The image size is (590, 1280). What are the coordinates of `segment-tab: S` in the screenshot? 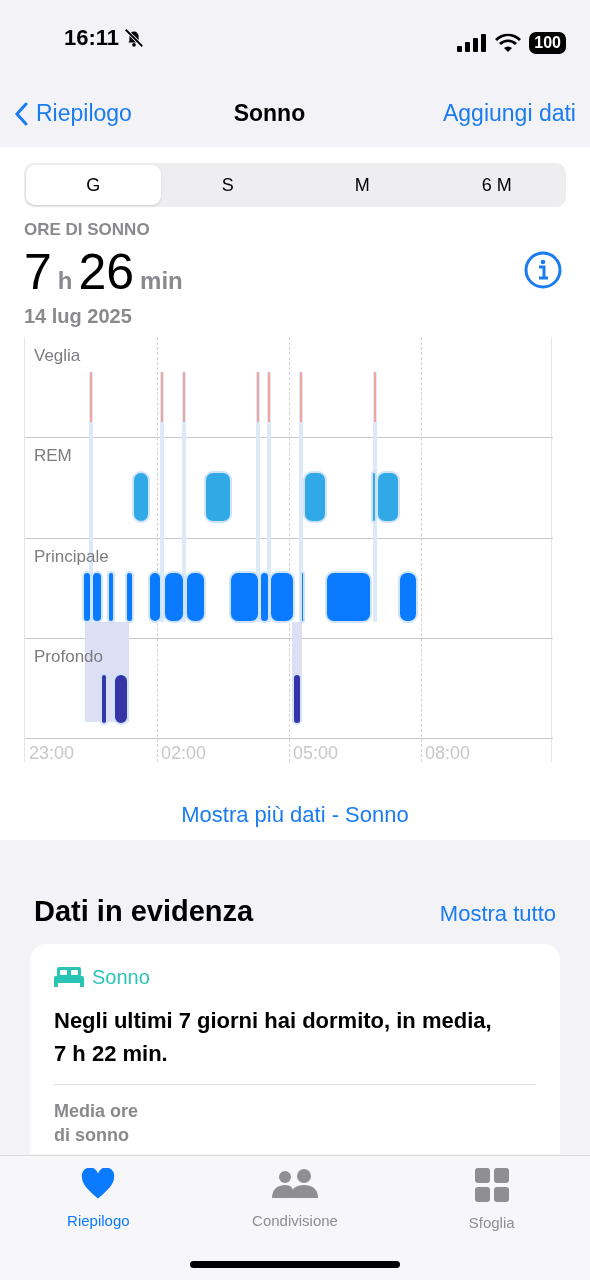 It's located at (227, 185).